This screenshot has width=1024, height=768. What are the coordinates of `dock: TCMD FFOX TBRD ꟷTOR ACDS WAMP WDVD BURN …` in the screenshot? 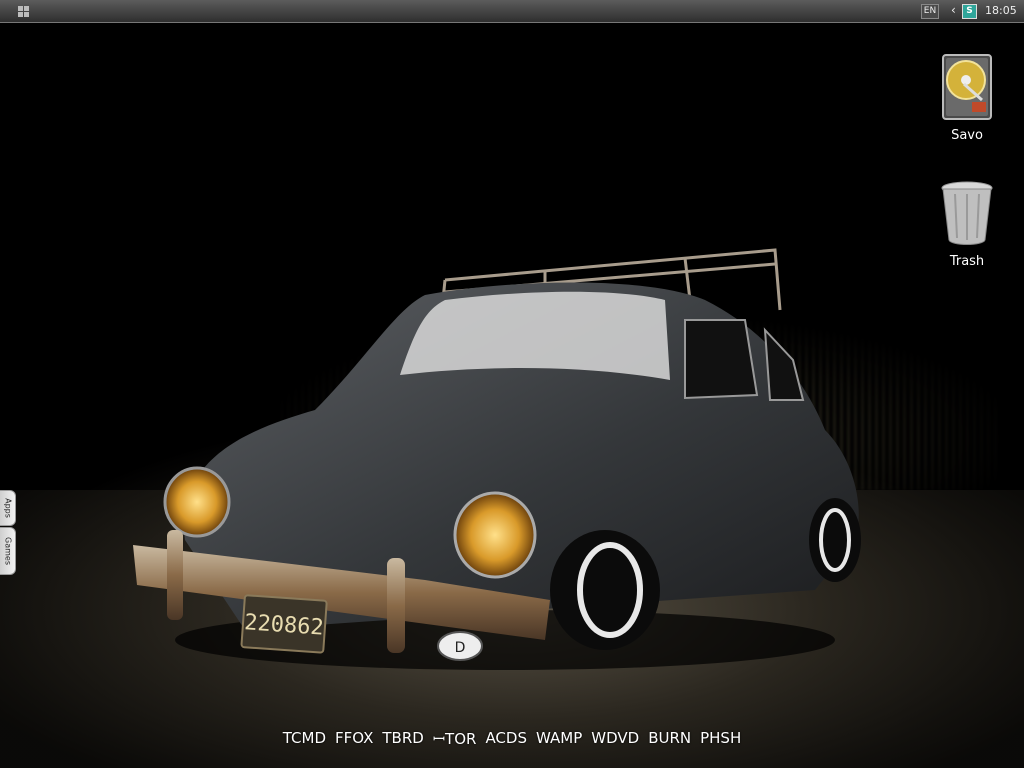 It's located at (512, 744).